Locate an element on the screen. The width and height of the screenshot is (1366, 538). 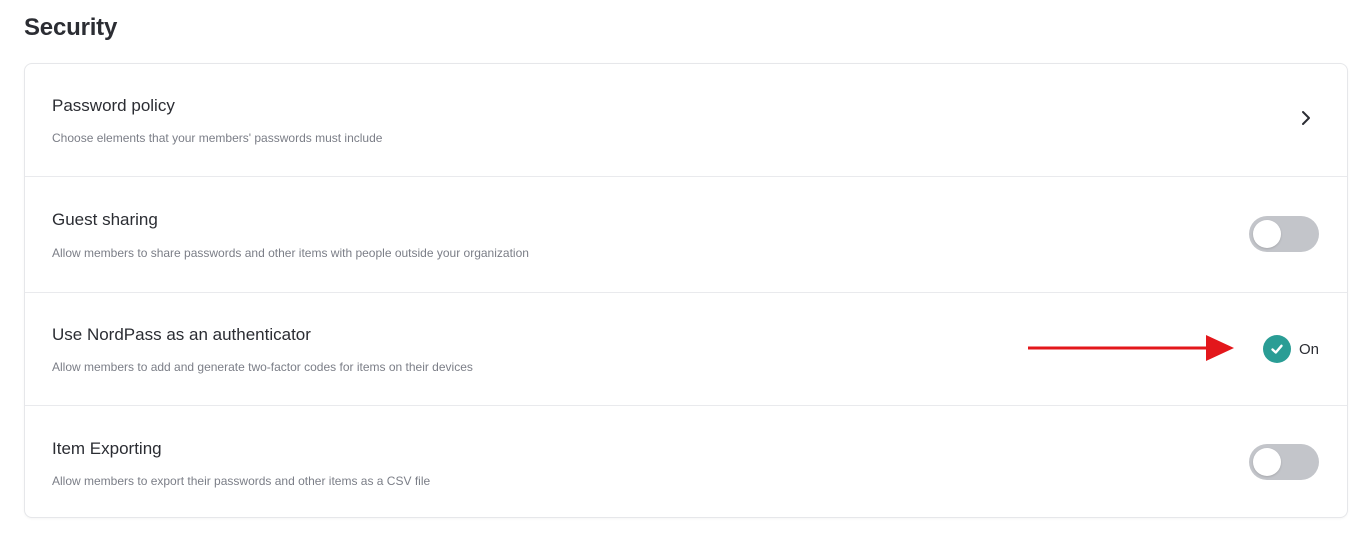
setting-title: Item Exporting is located at coordinates (107, 448).